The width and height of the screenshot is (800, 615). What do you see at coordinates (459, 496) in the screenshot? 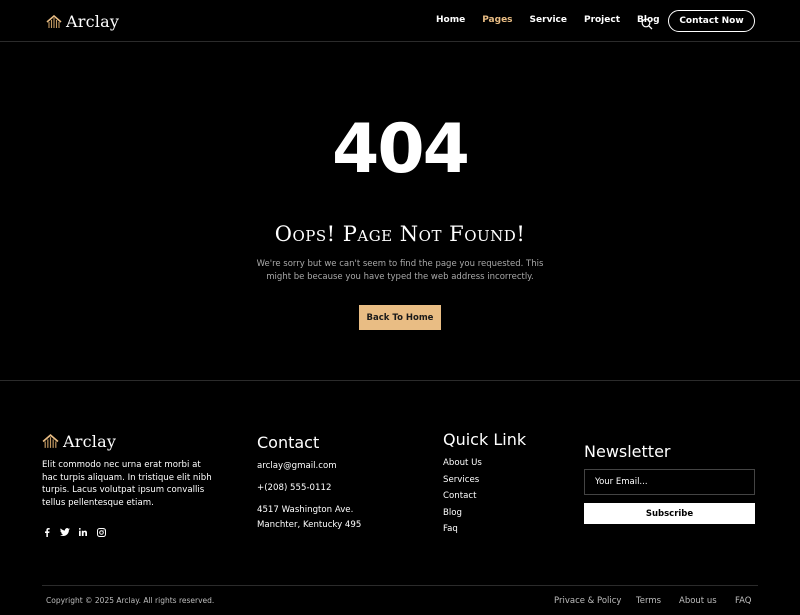
I see `quick-link-contact: Contact` at bounding box center [459, 496].